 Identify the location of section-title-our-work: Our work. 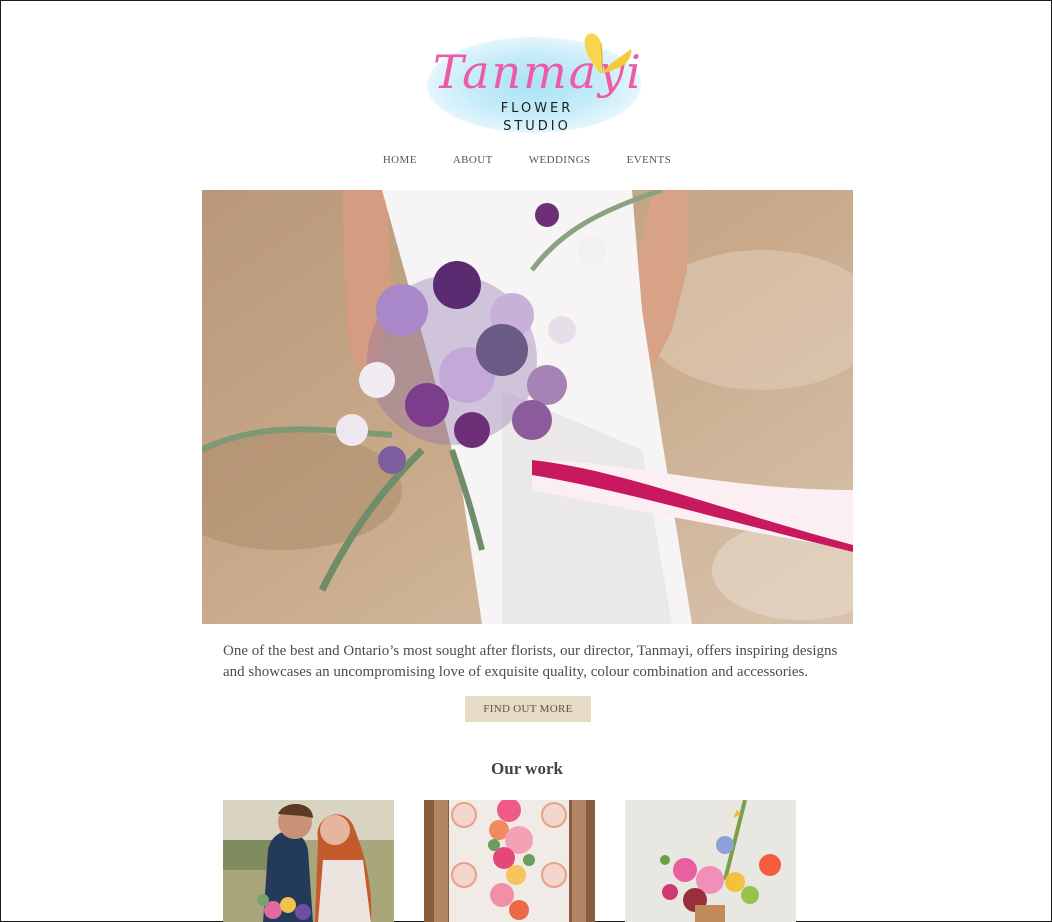
(527, 768).